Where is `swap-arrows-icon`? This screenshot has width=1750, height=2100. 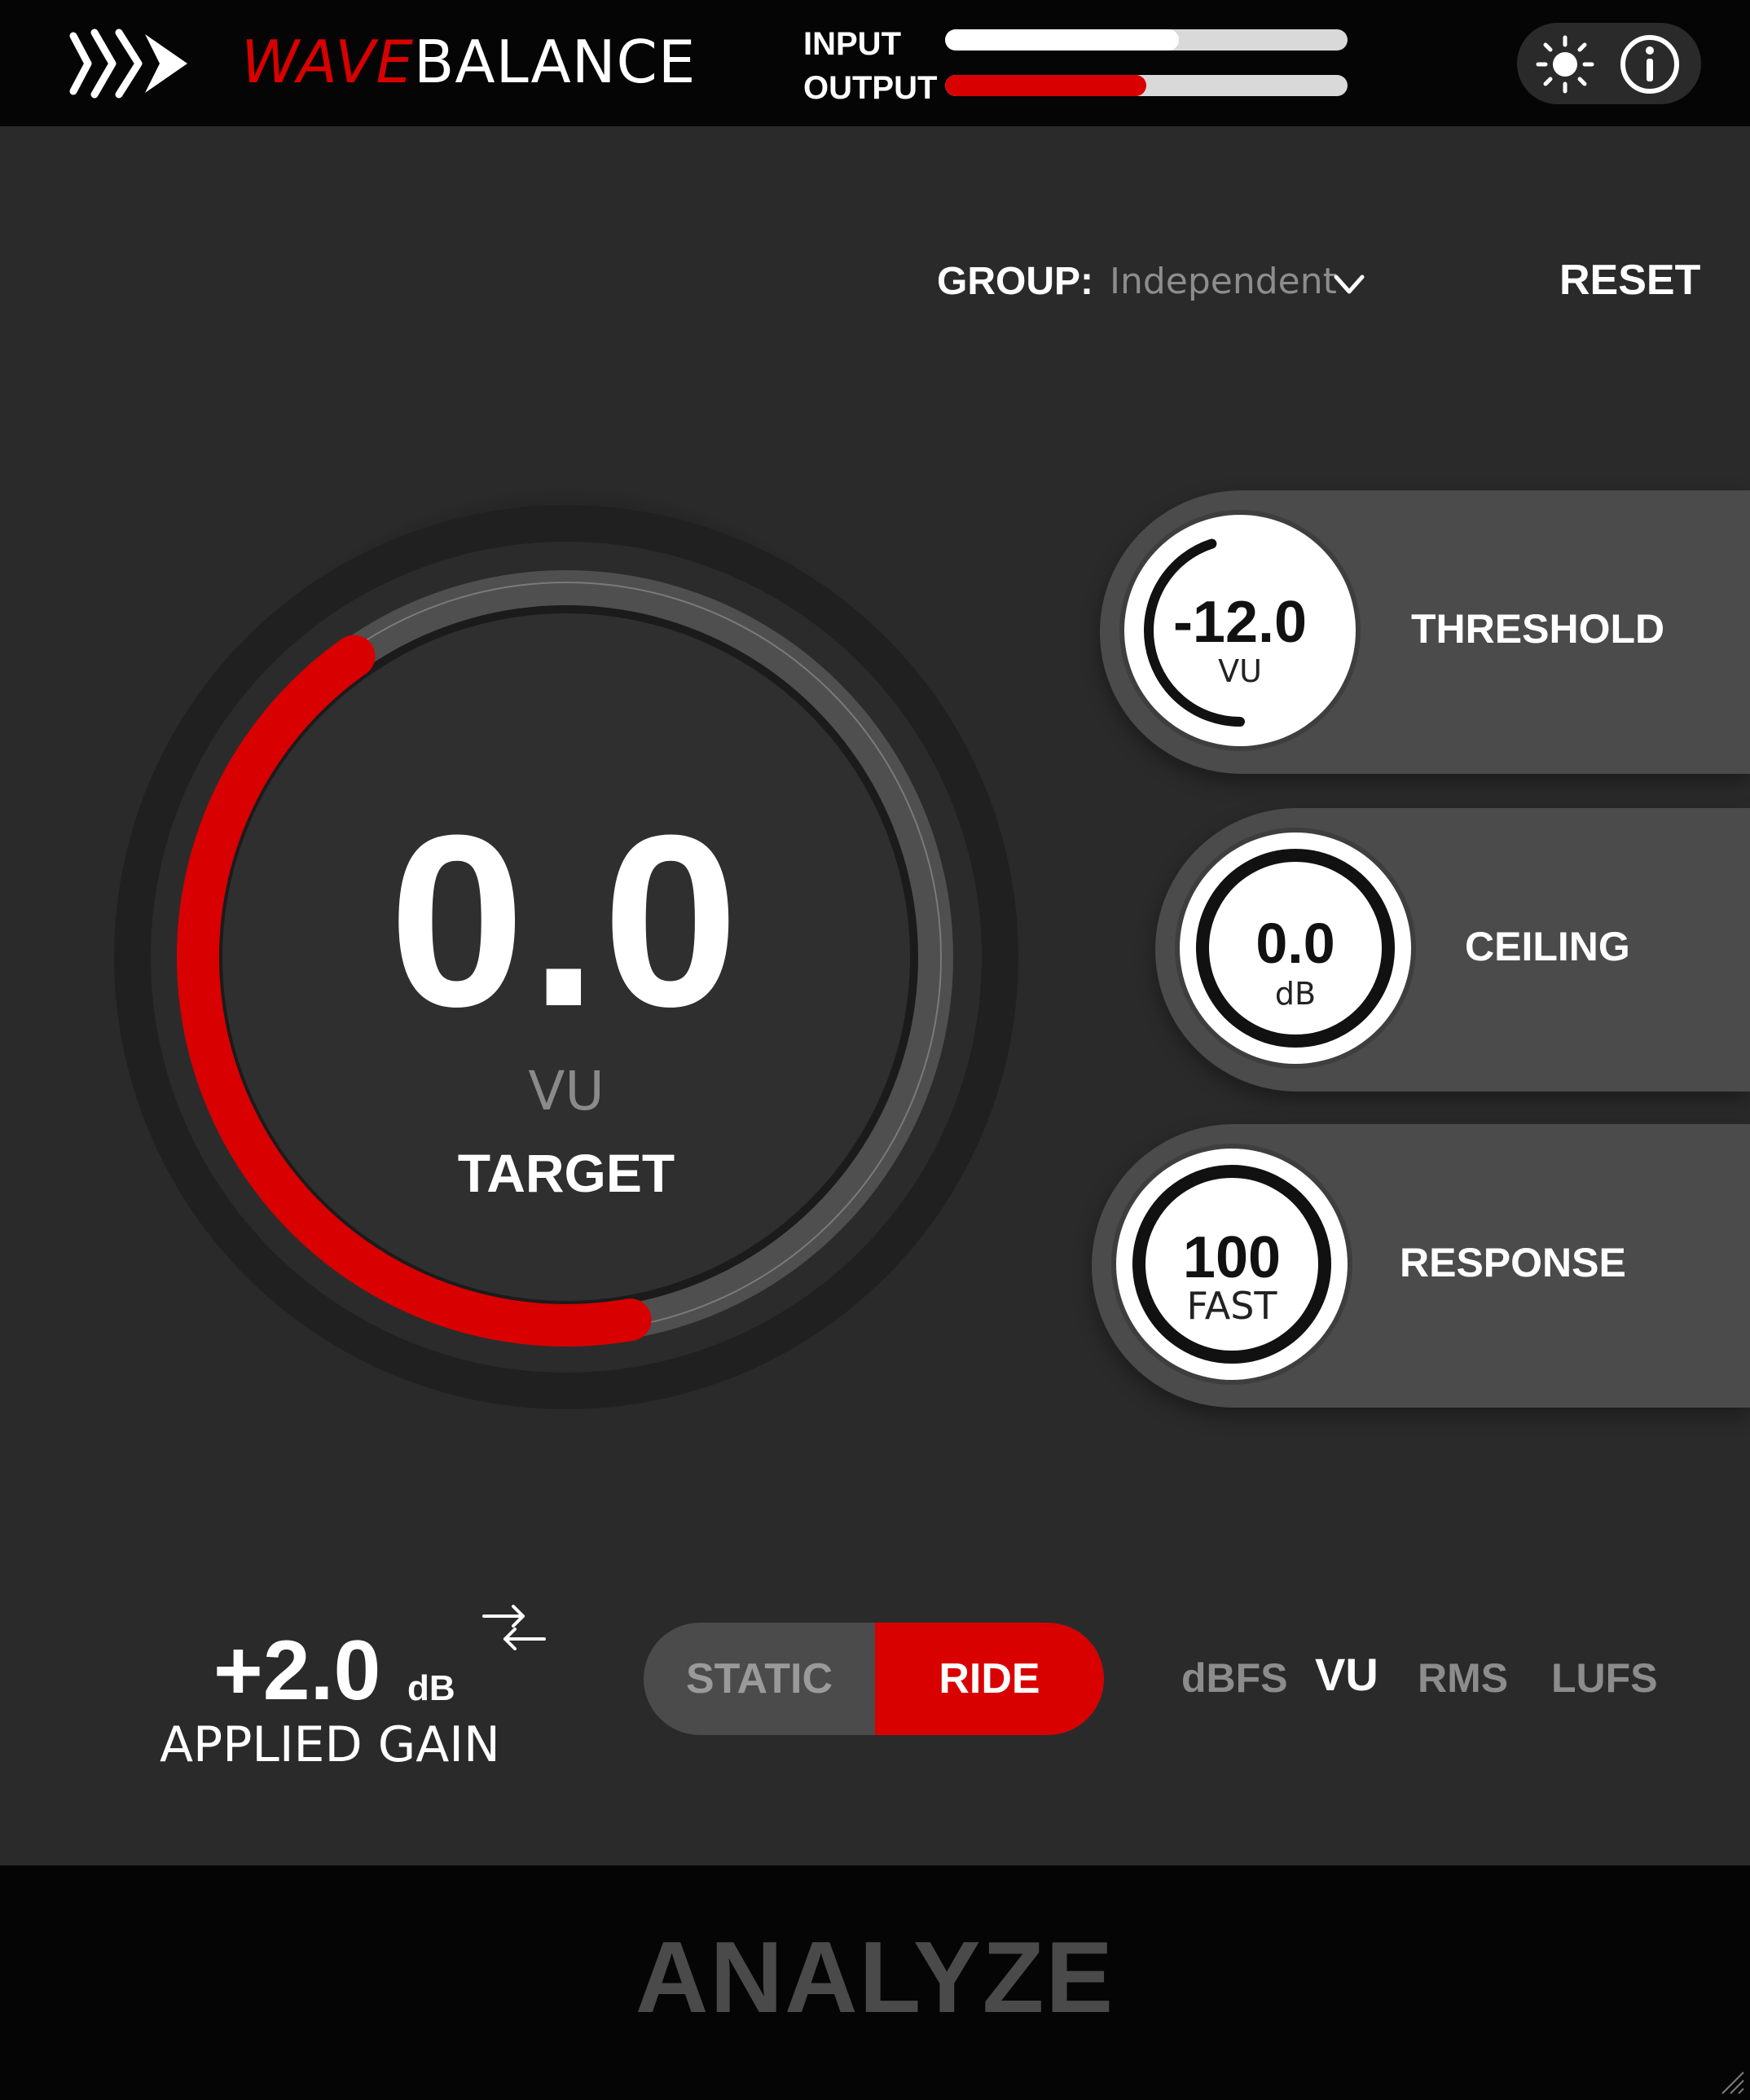
swap-arrows-icon is located at coordinates (514, 1627).